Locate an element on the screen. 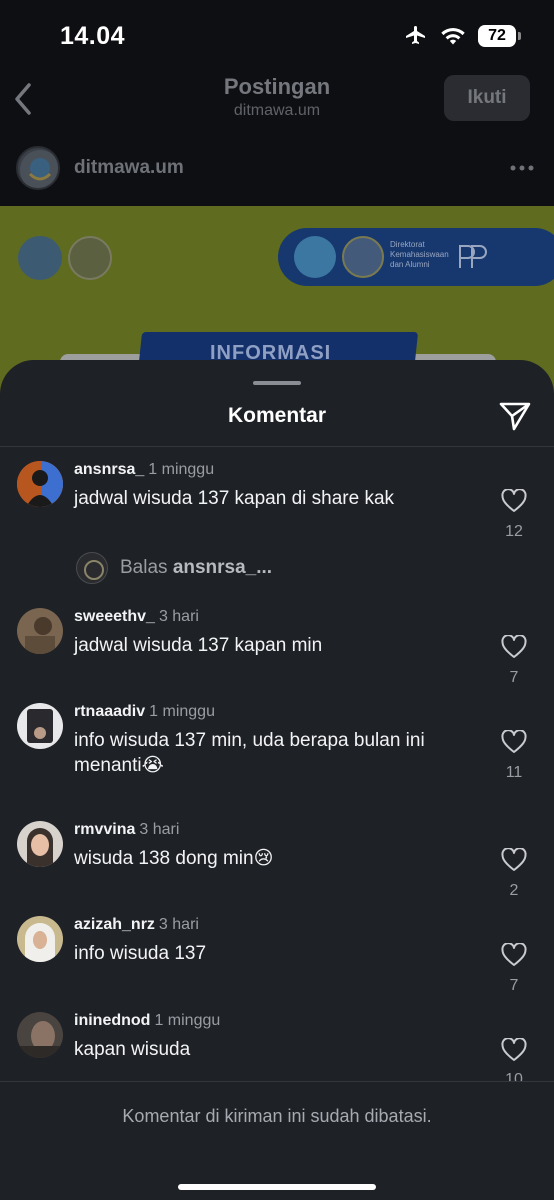  wifi-icon is located at coordinates (453, 36).